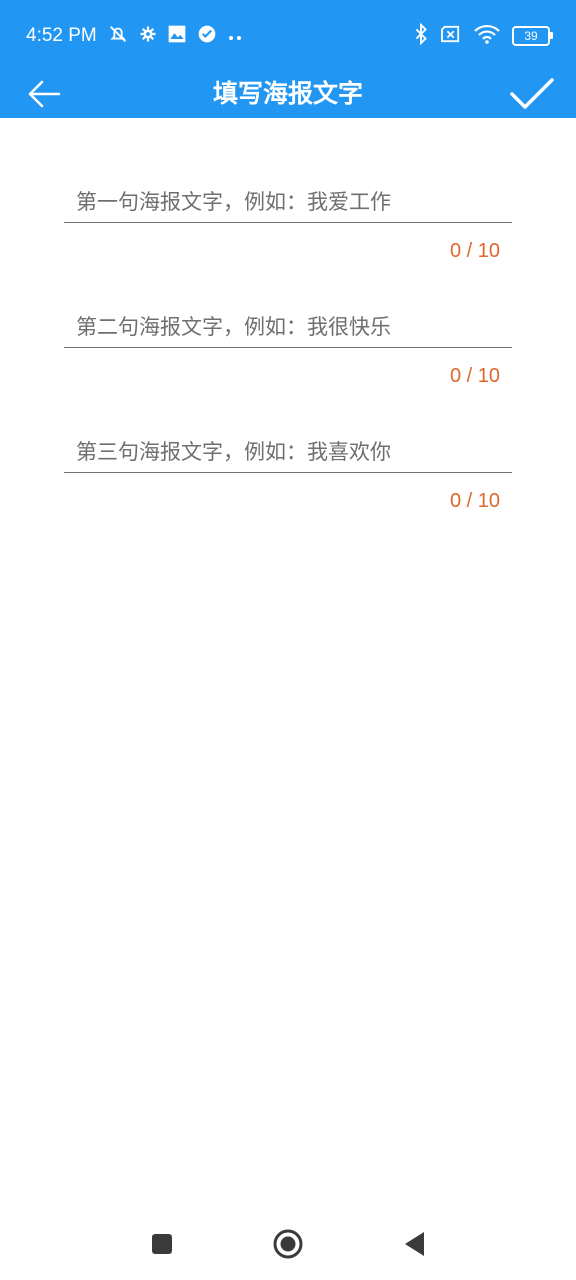 This screenshot has width=576, height=1280. I want to click on arrow-left-icon, so click(44, 94).